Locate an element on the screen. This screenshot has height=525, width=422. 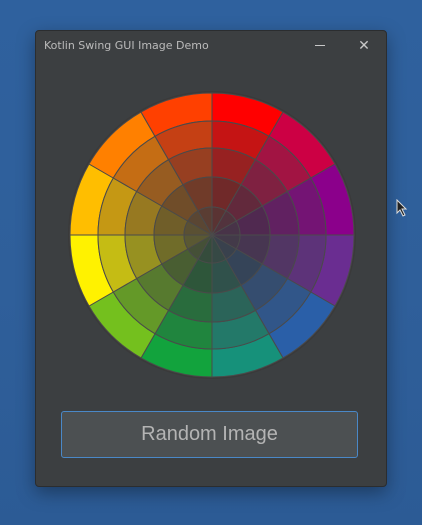
minimize-button is located at coordinates (320, 46).